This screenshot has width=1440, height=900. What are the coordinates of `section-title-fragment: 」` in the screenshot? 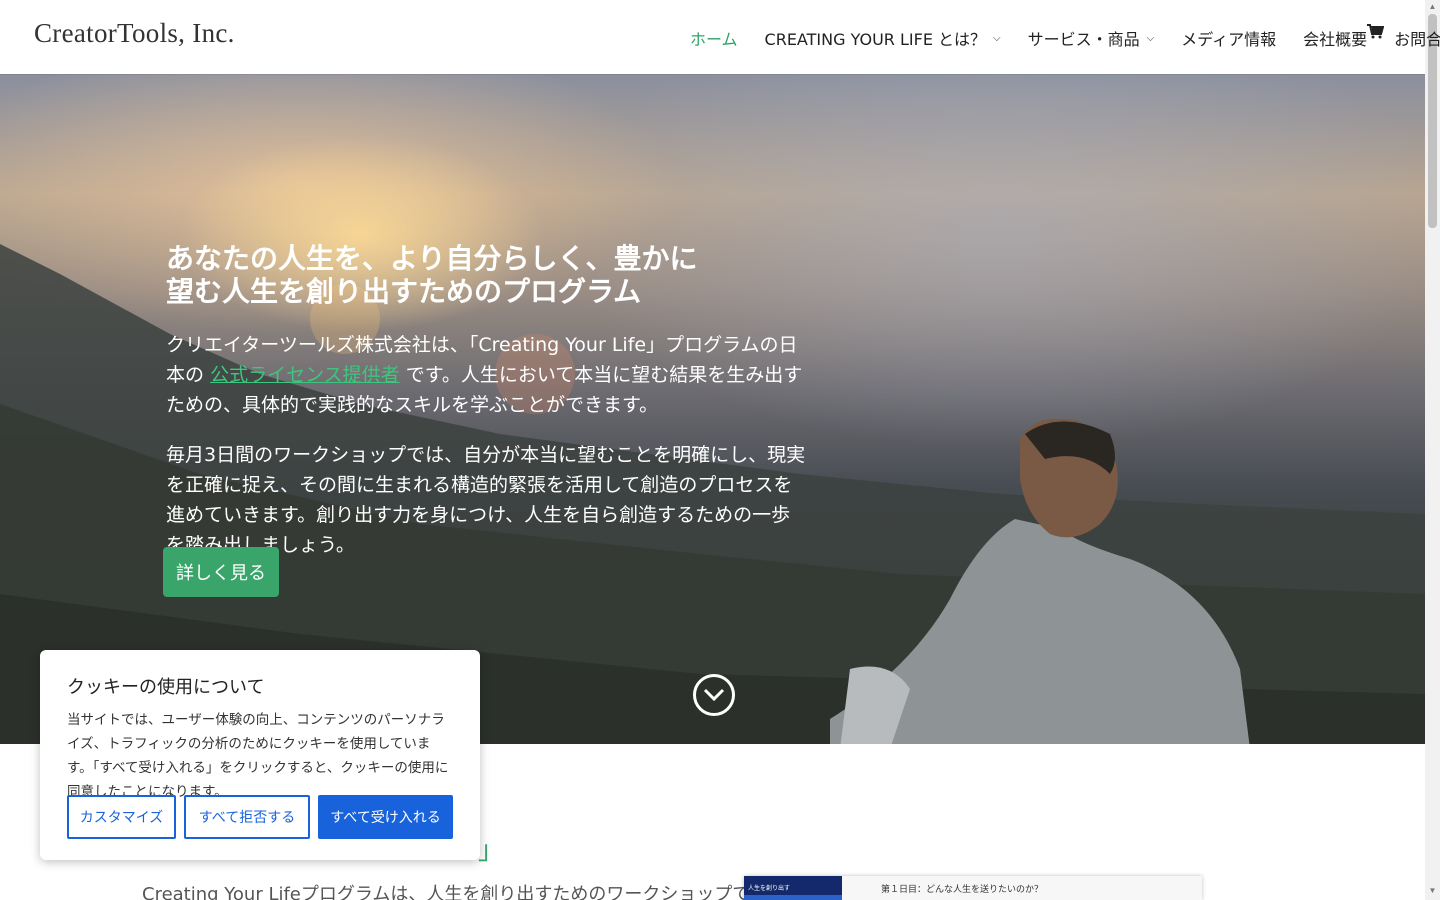 It's located at (491, 851).